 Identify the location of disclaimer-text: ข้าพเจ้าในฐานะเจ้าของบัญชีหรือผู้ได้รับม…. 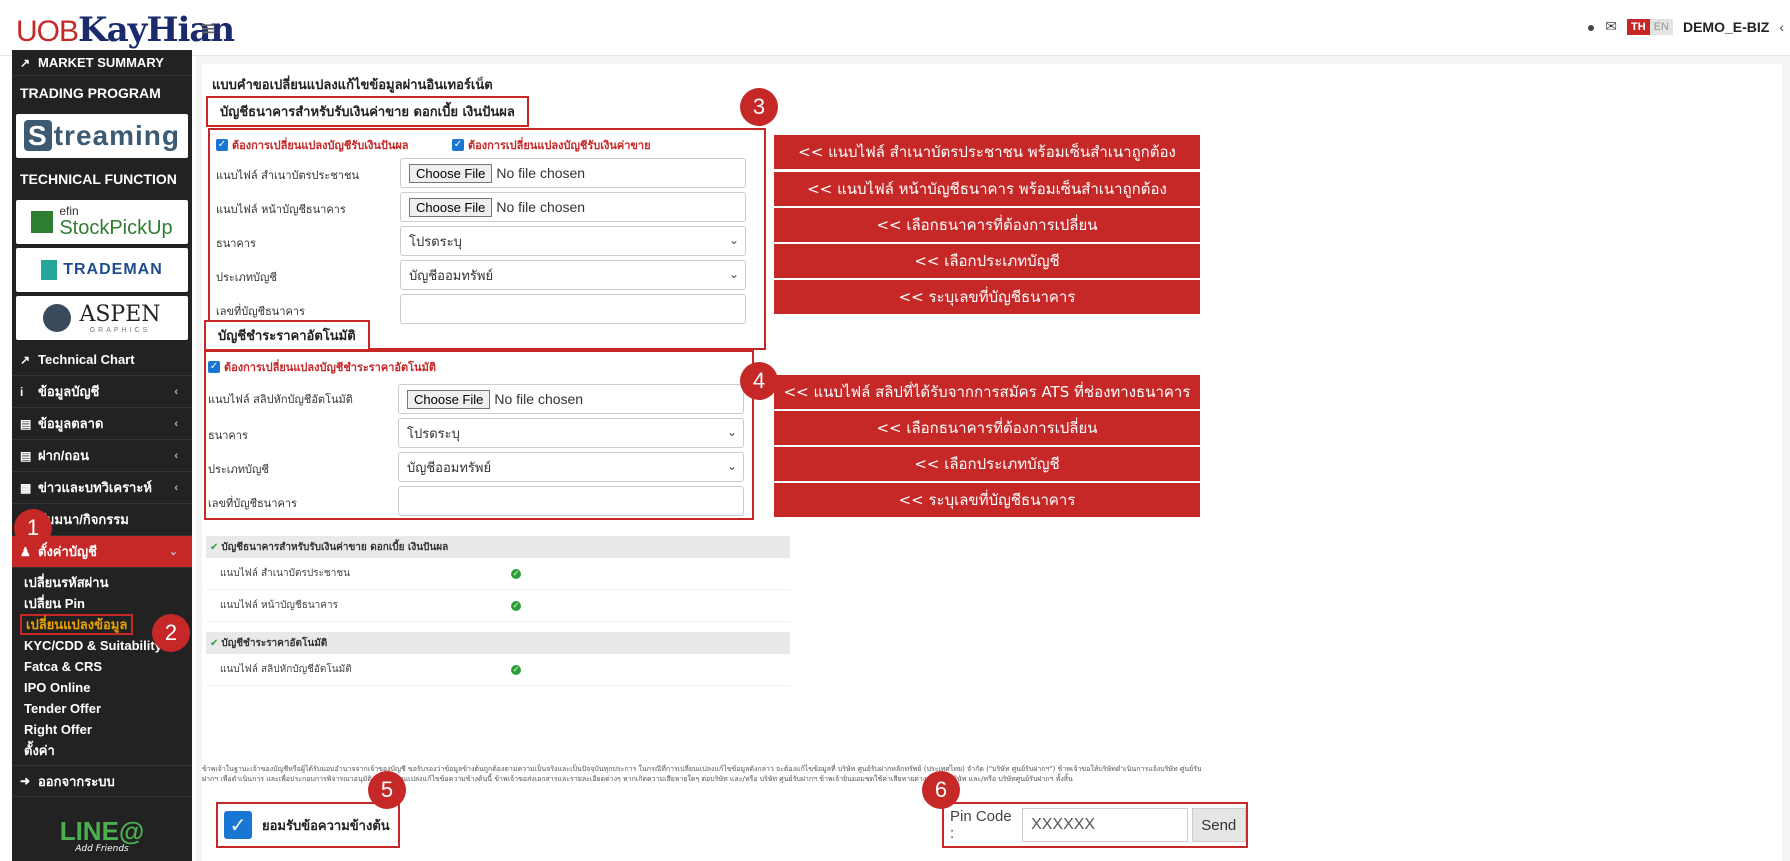
(702, 774).